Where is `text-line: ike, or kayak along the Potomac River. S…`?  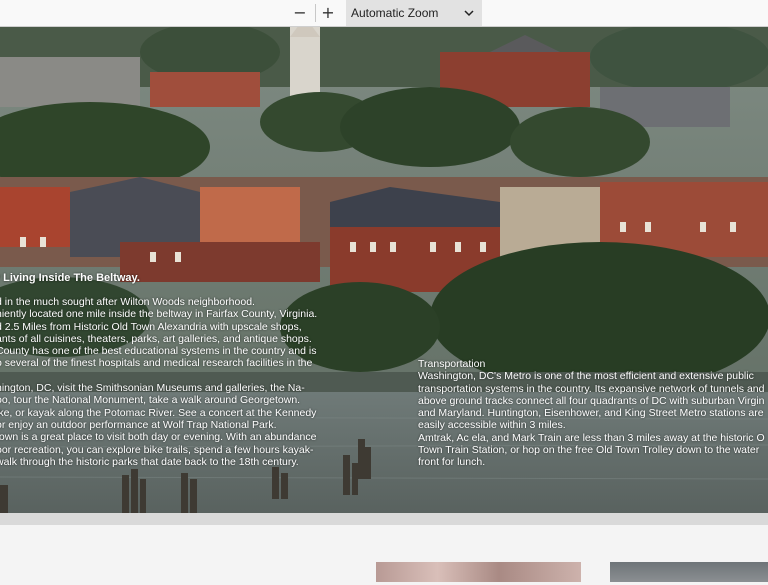
text-line: ike, or kayak along the Potomac River. S… is located at coordinates (158, 412).